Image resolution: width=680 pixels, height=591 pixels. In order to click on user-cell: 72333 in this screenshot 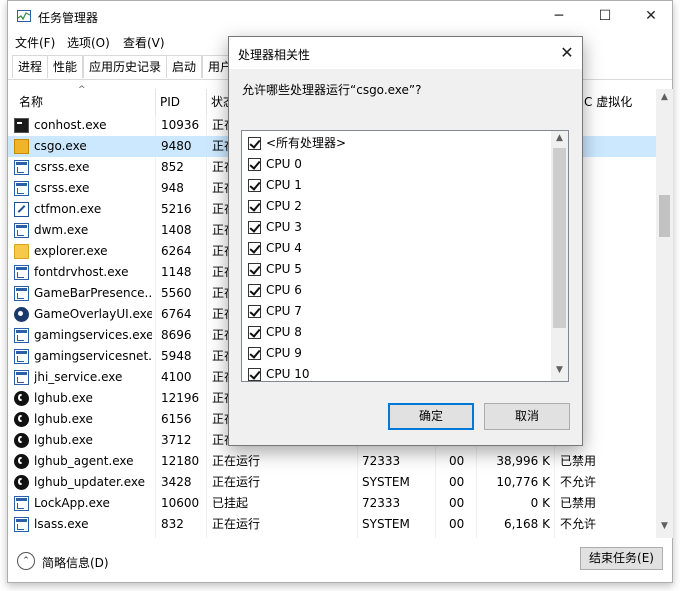, I will do `click(381, 461)`.